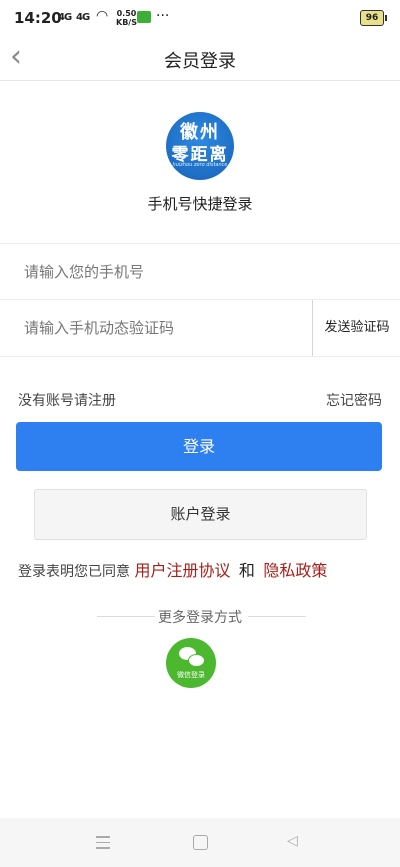 The height and width of the screenshot is (867, 400). I want to click on logo-line3: huizhou zero distance, so click(200, 165).